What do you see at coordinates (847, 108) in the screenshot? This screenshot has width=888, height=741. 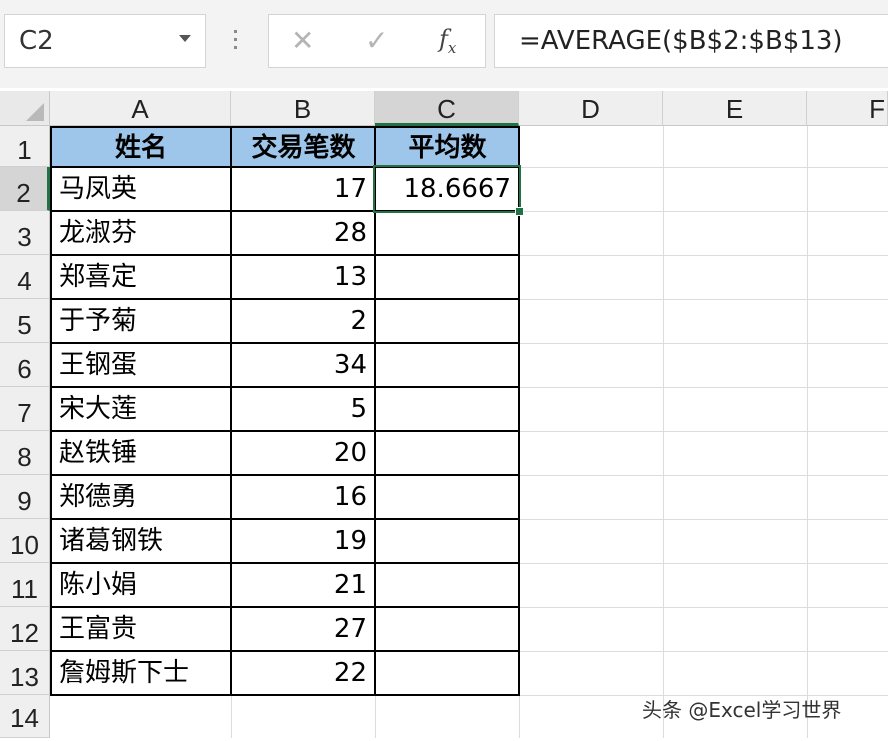 I see `column-header-f: F` at bounding box center [847, 108].